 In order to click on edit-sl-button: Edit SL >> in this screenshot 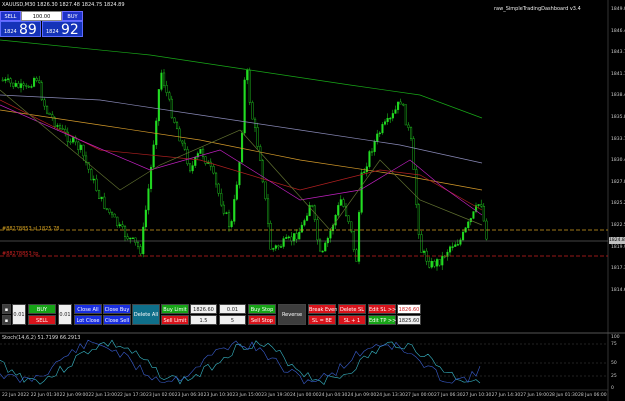, I will do `click(382, 309)`.